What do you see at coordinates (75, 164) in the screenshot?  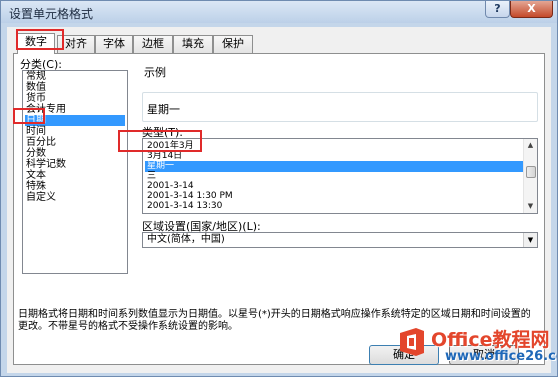 I see `category-item-scientific: 科学记数` at bounding box center [75, 164].